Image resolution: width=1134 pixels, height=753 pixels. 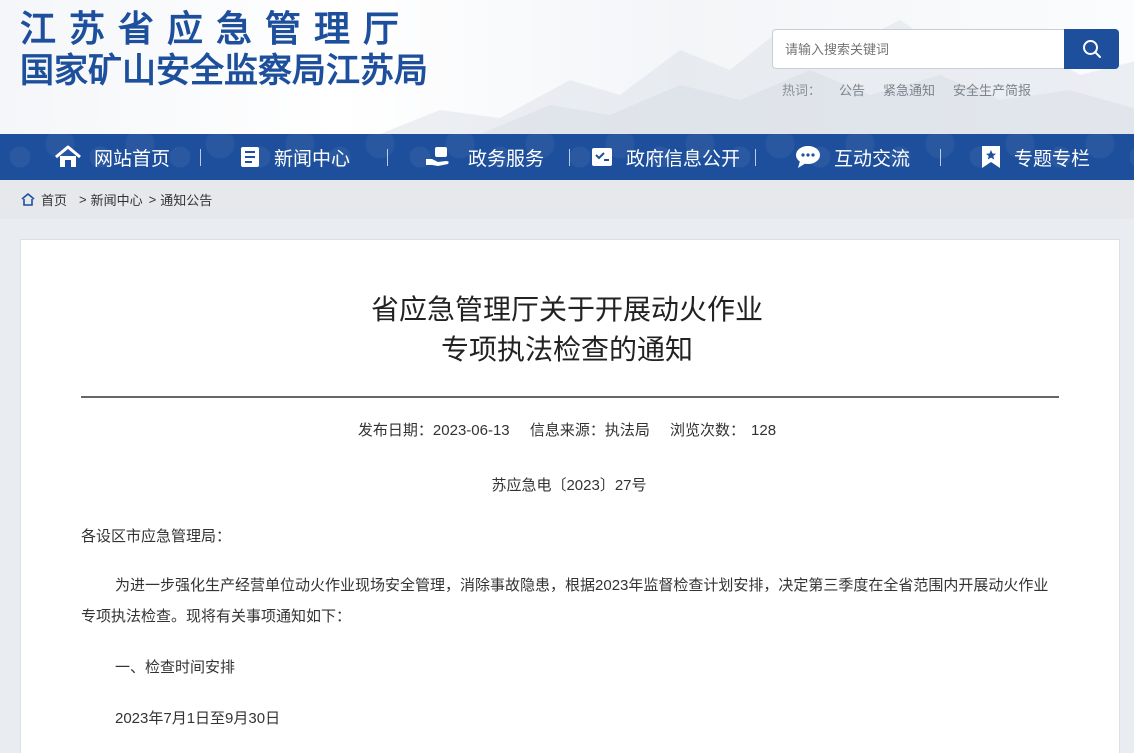 What do you see at coordinates (395, 430) in the screenshot?
I see `publish-label: 发布日期：` at bounding box center [395, 430].